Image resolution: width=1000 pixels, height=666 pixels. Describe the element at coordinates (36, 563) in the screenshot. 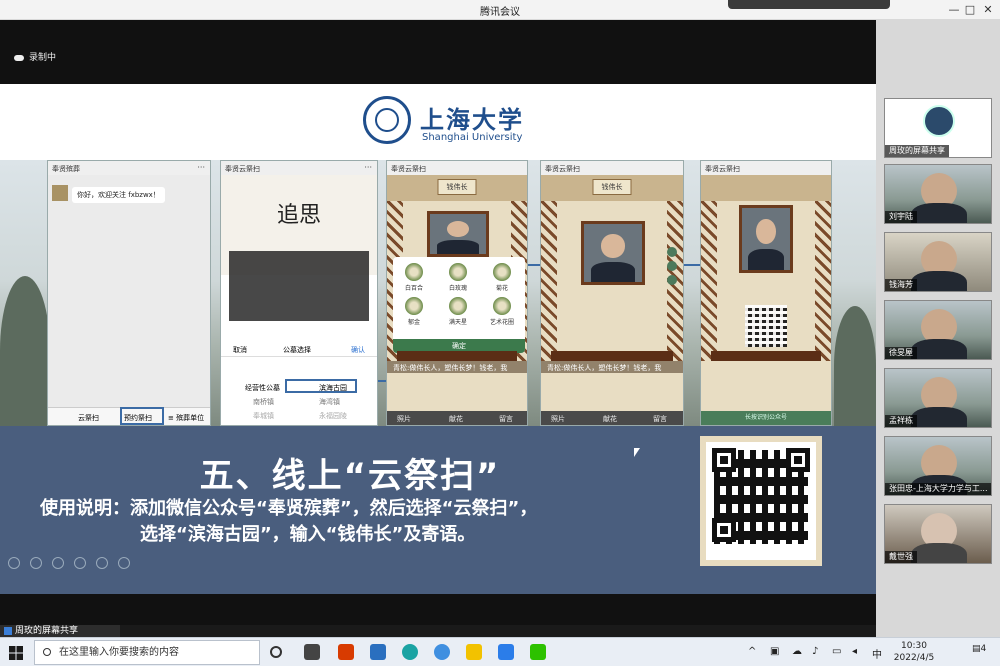

I see `next-slide-icon` at that location.